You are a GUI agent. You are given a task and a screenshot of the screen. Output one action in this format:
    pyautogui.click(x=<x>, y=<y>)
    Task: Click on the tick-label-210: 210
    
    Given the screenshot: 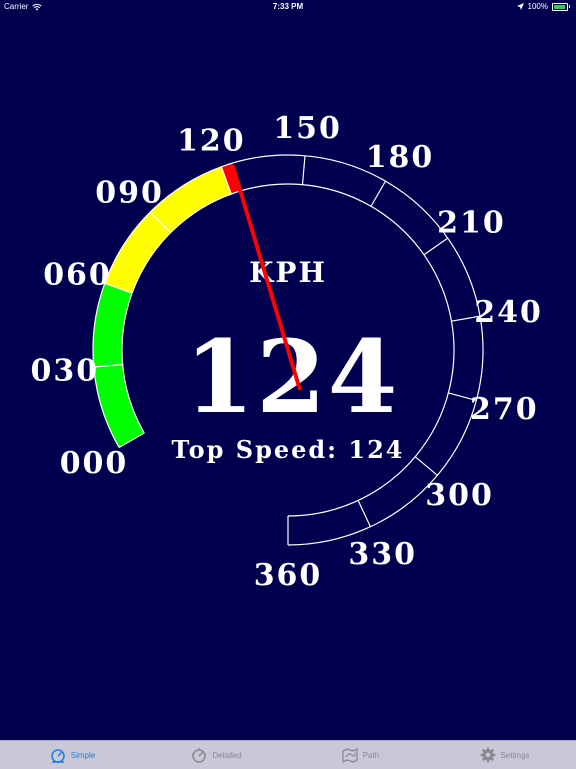 What is the action you would take?
    pyautogui.click(x=471, y=223)
    